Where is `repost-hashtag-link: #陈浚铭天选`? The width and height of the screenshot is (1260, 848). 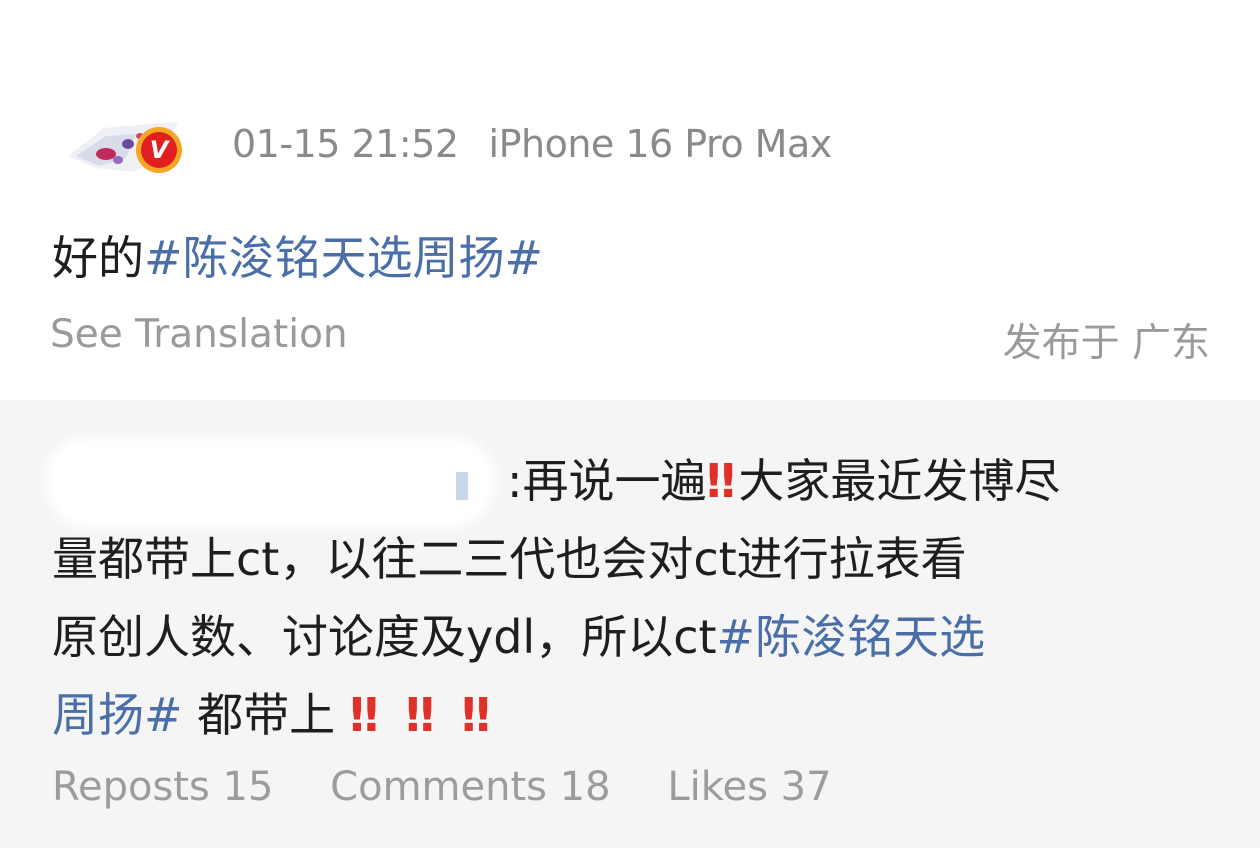 repost-hashtag-link: #陈浚铭天选 is located at coordinates (851, 637).